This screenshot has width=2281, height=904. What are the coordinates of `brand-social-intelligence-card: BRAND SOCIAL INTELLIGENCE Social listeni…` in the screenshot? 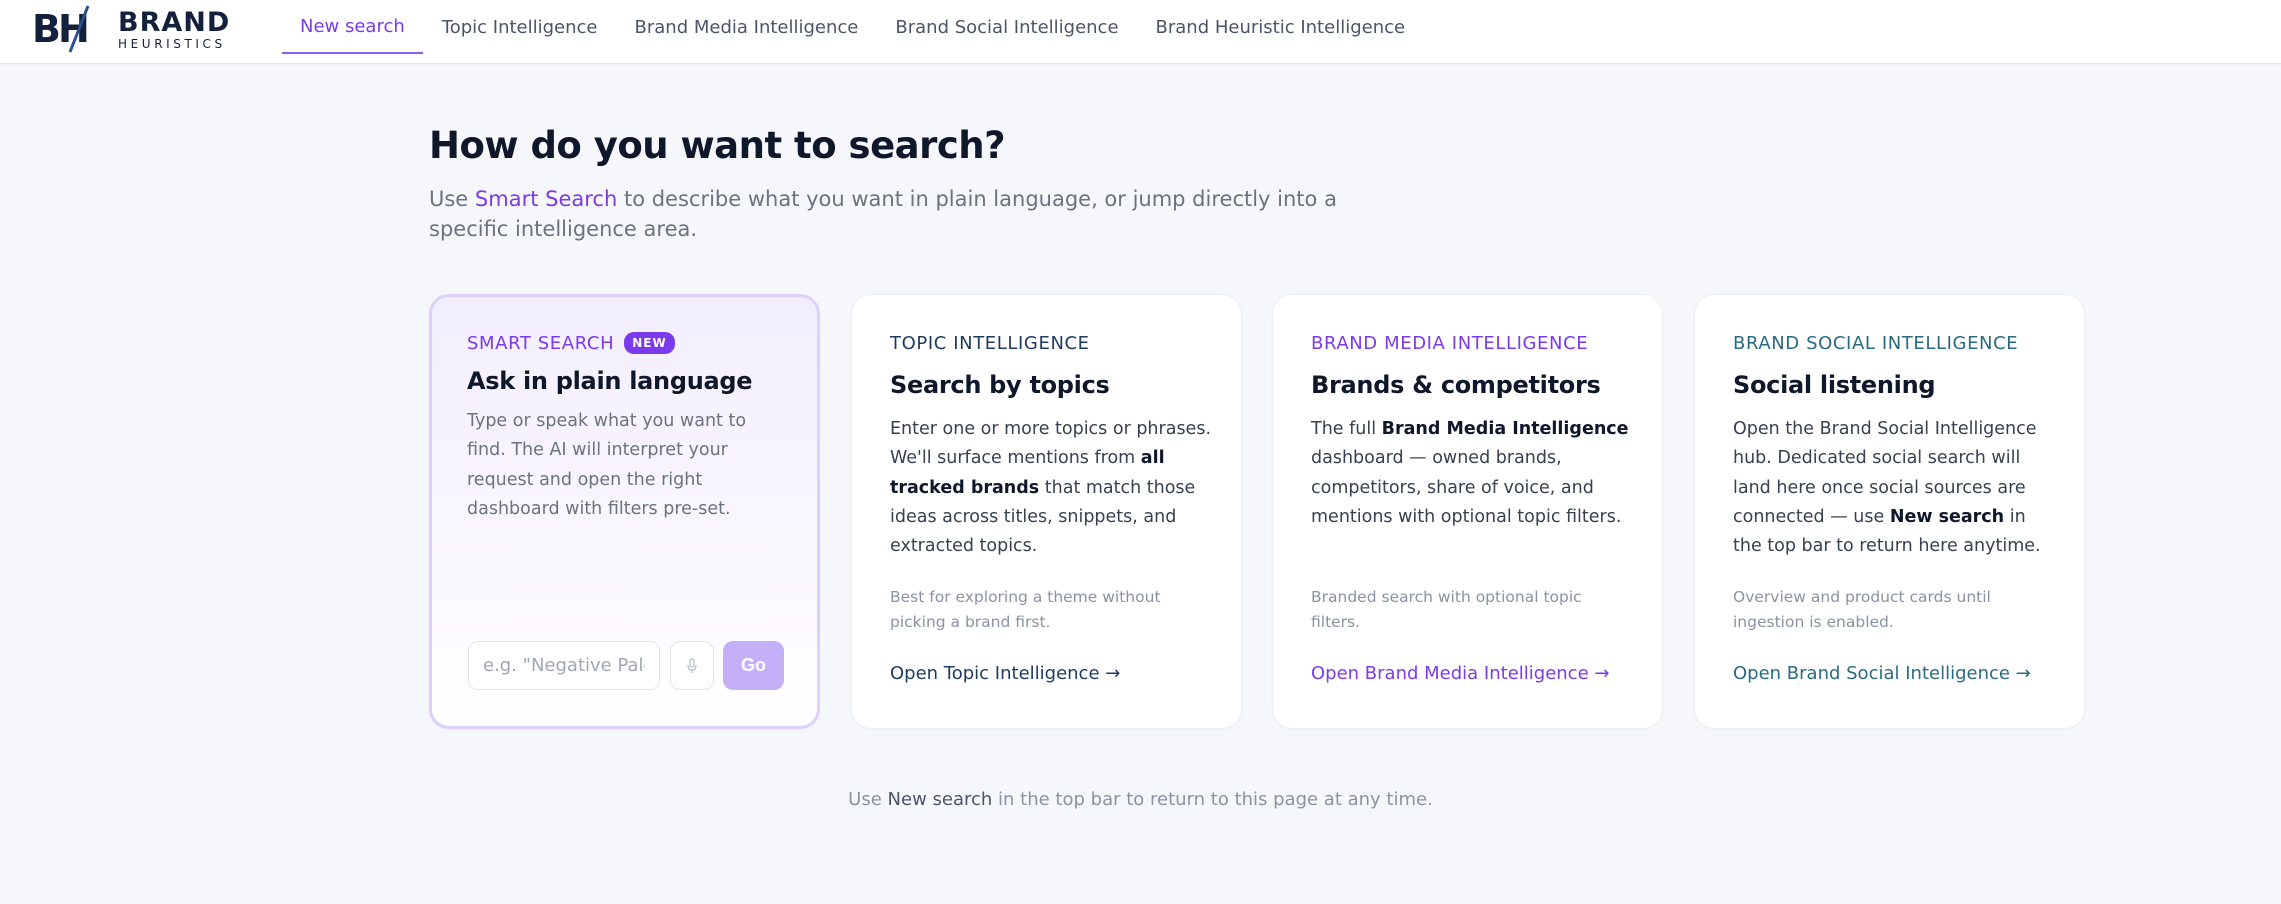 It's located at (1889, 511).